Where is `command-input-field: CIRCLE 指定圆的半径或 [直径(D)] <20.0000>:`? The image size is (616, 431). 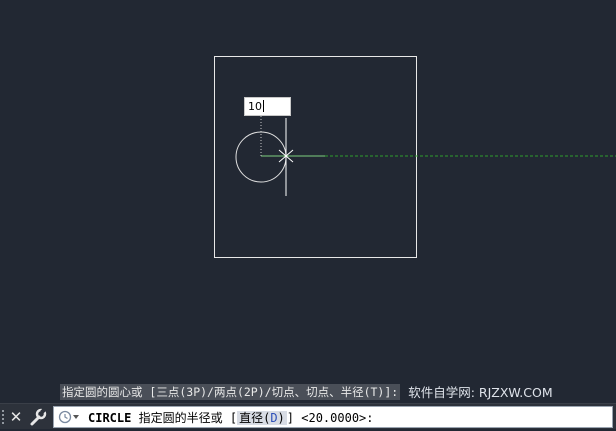 command-input-field: CIRCLE 指定圆的半径或 [直径(D)] <20.0000>: is located at coordinates (333, 417).